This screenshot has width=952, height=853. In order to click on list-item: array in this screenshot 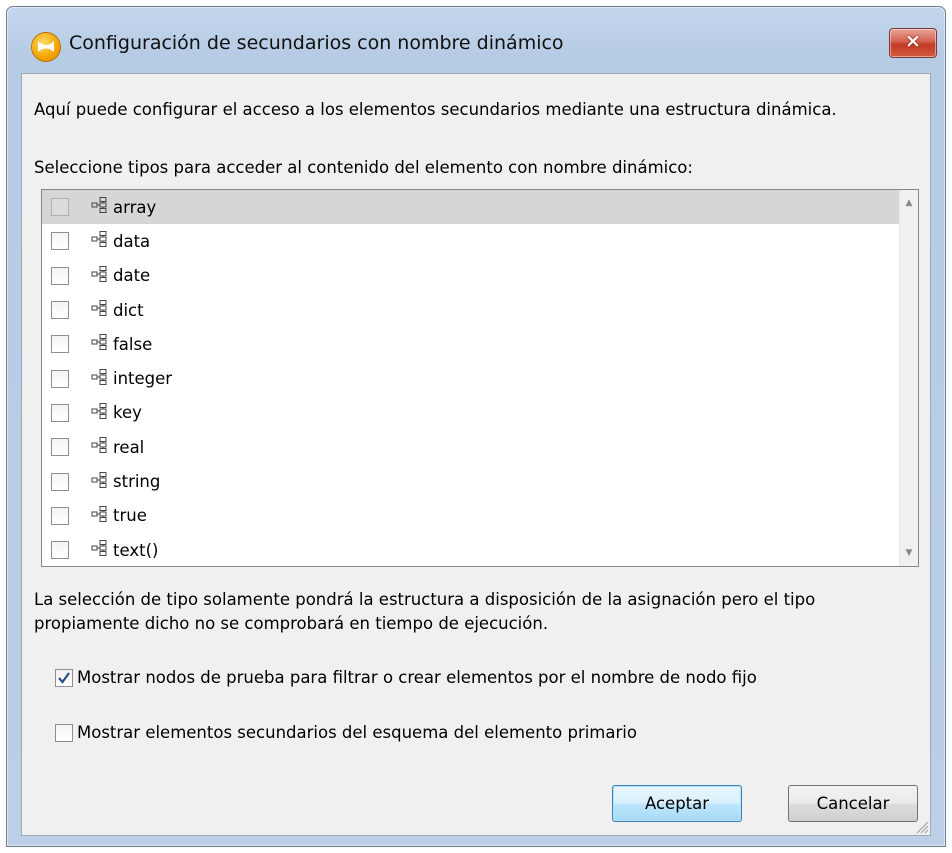, I will do `click(471, 207)`.